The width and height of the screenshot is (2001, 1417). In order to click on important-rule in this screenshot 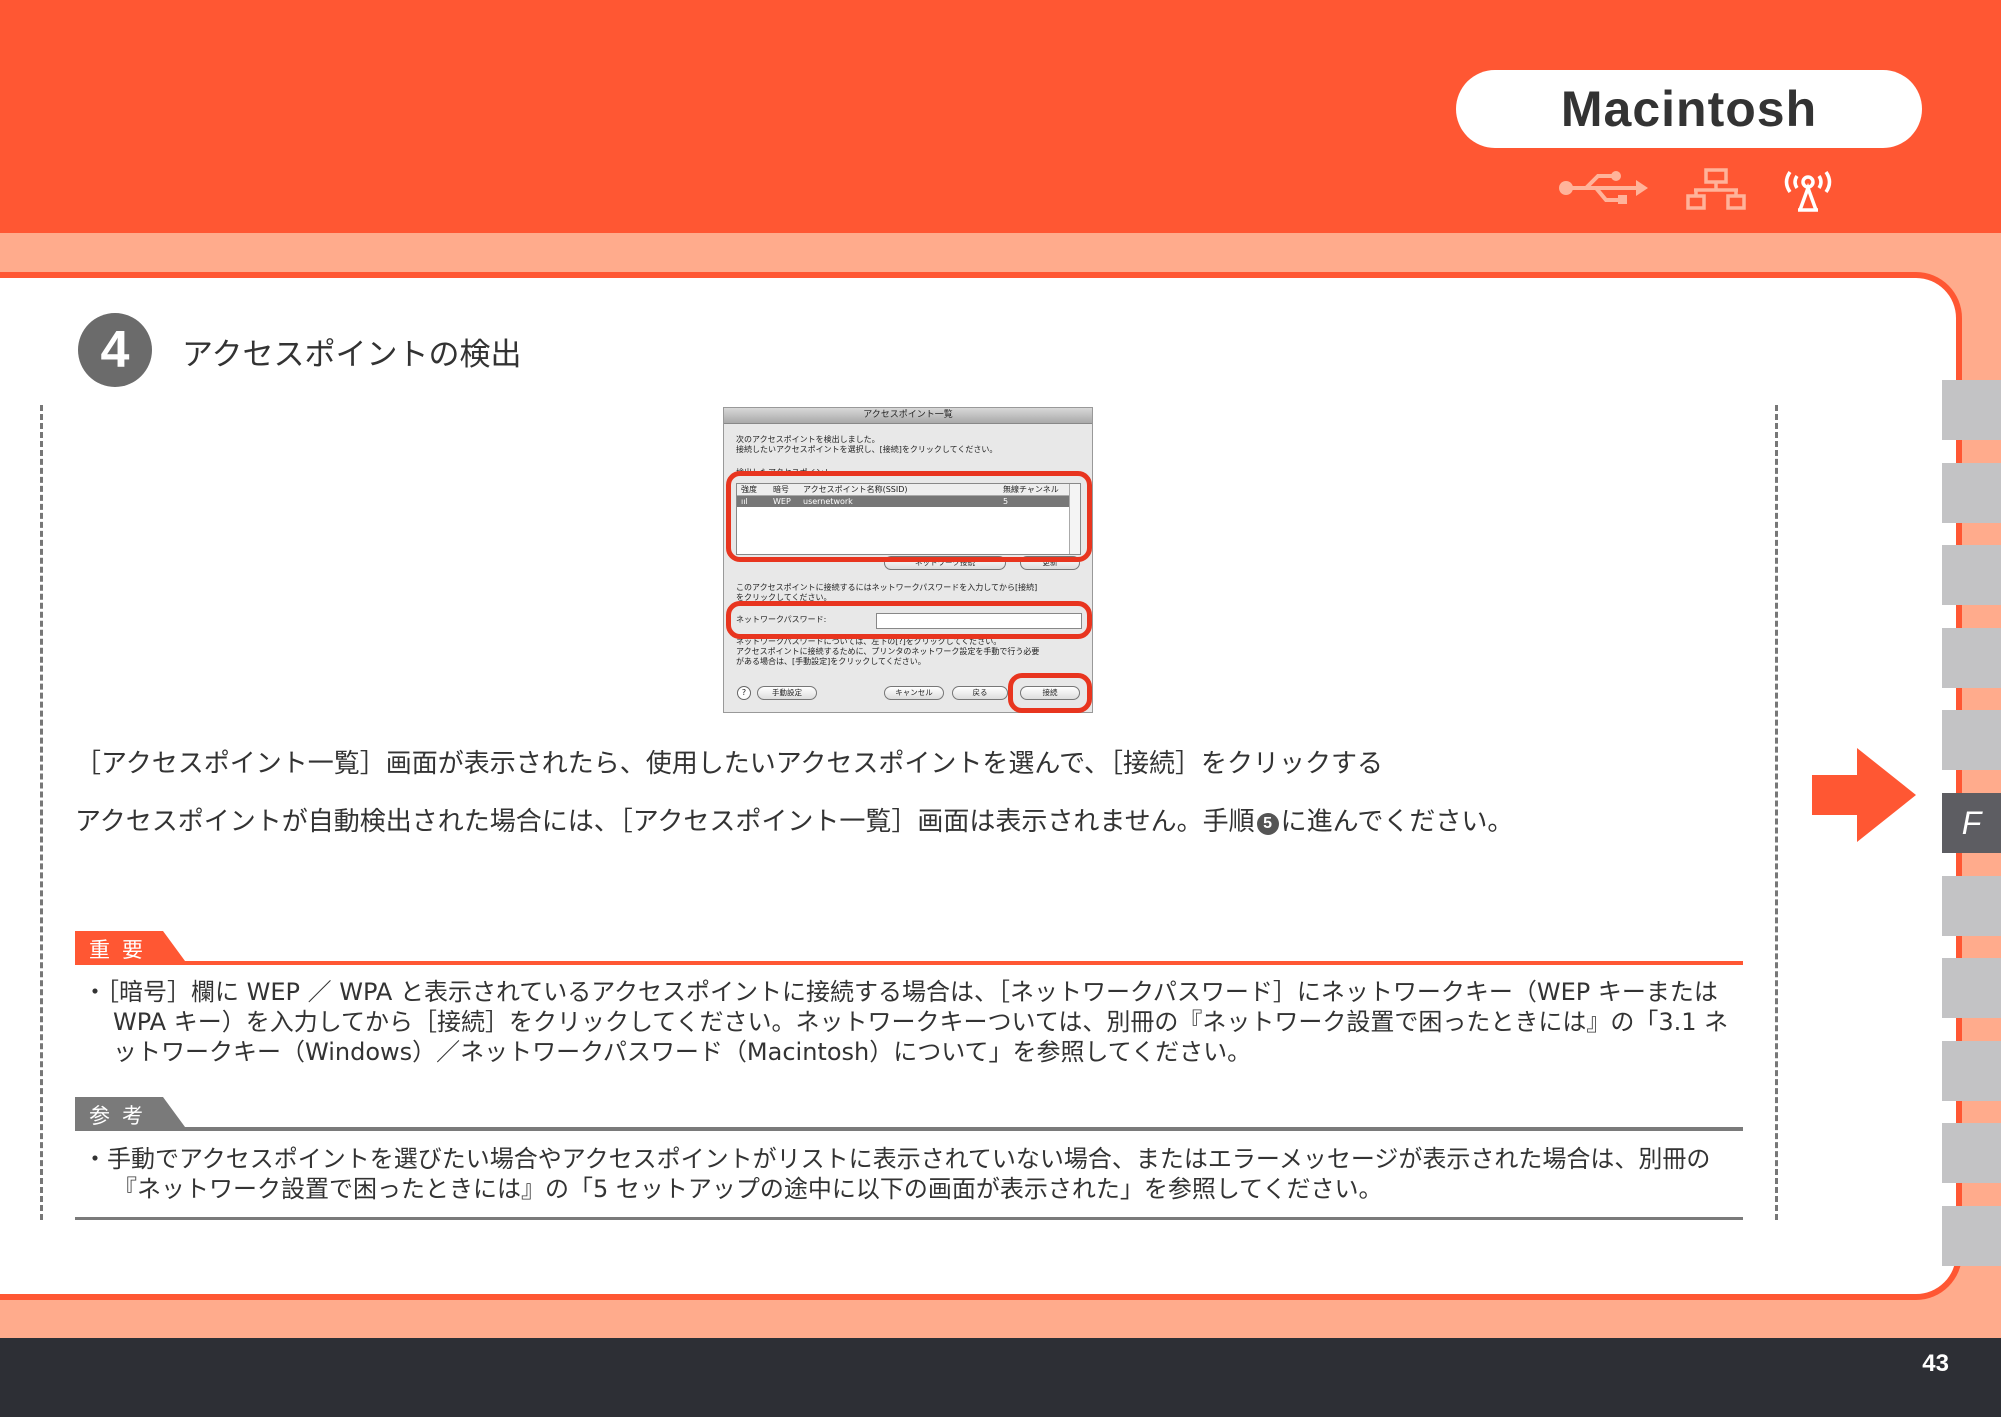, I will do `click(909, 963)`.